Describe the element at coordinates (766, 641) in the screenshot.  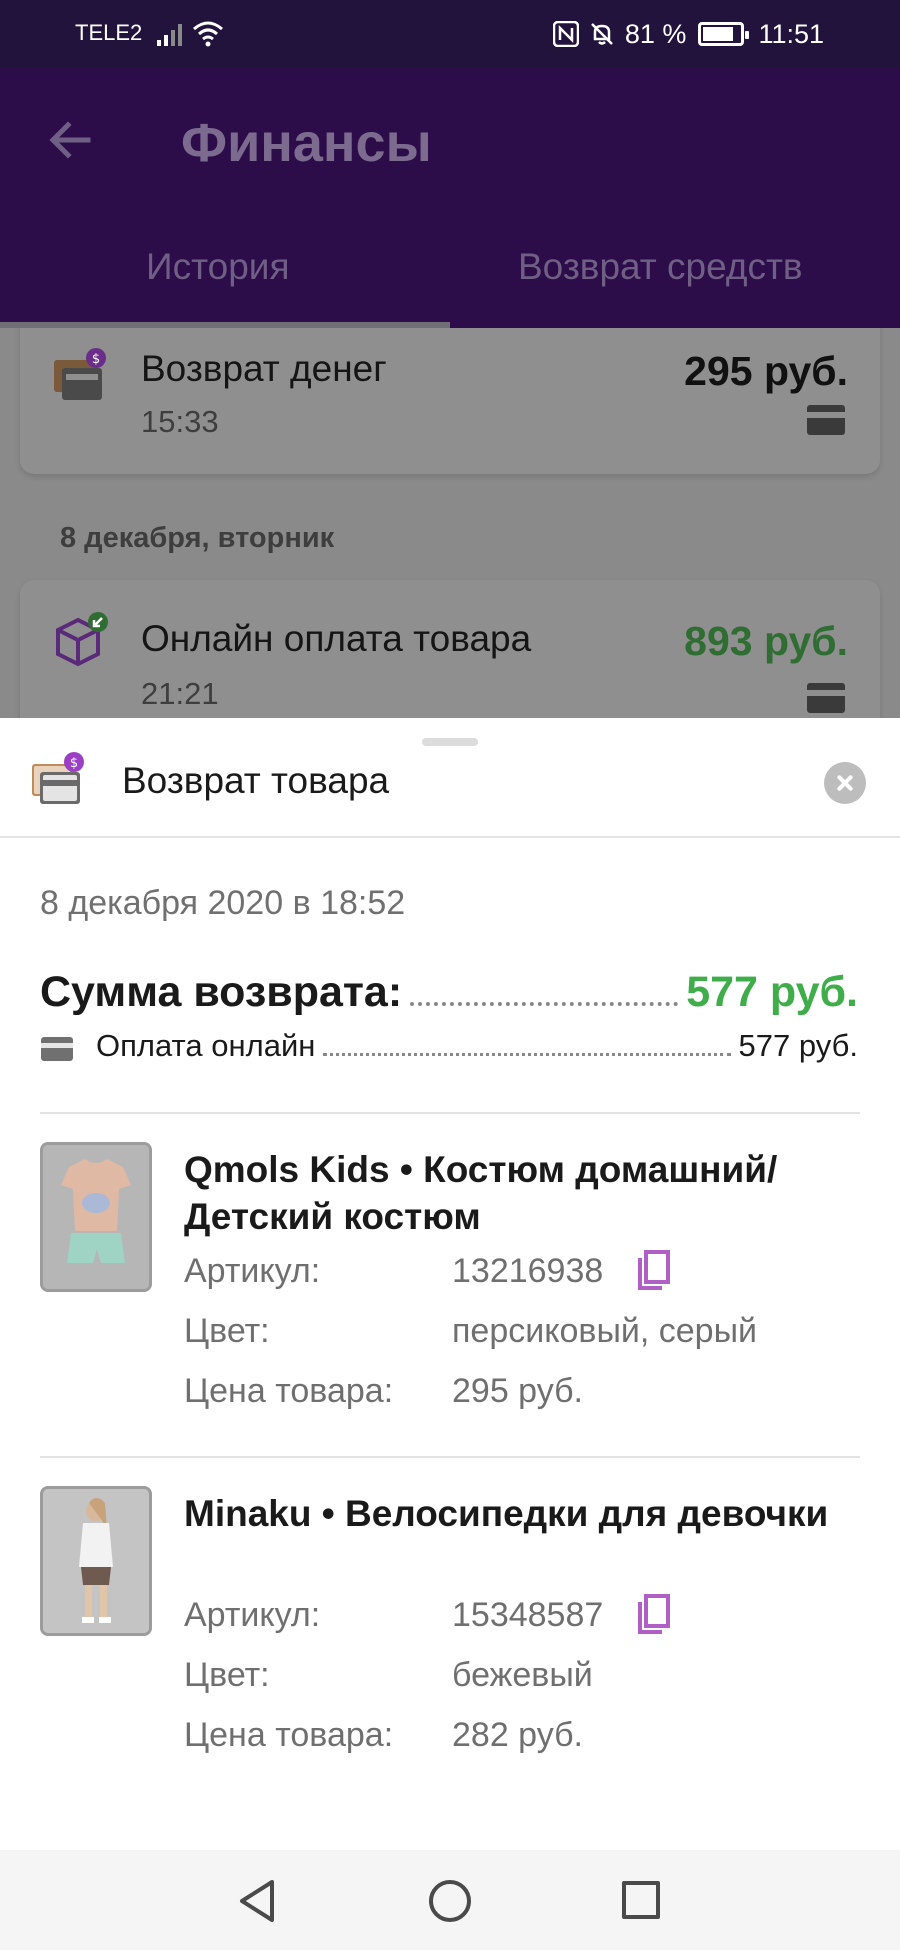
I see `history-item-amount: 893 руб.` at that location.